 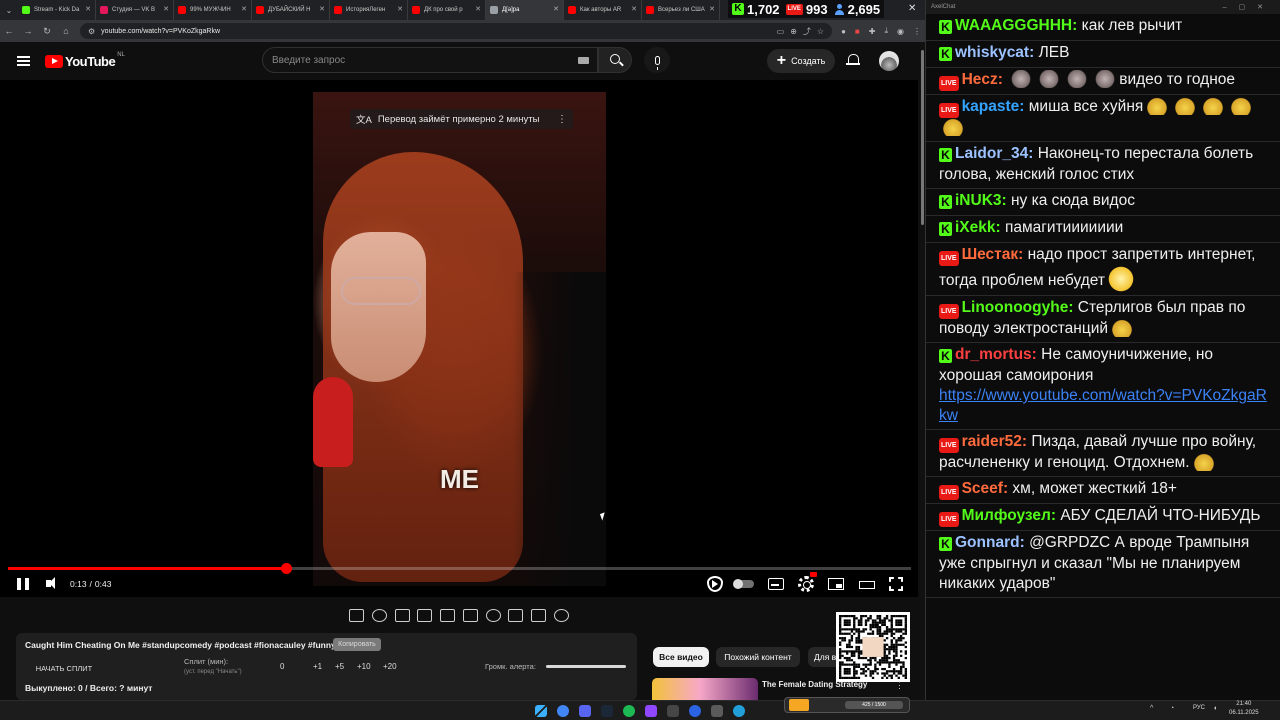 I want to click on recommendation-menu-icon: ⋮, so click(x=899, y=685).